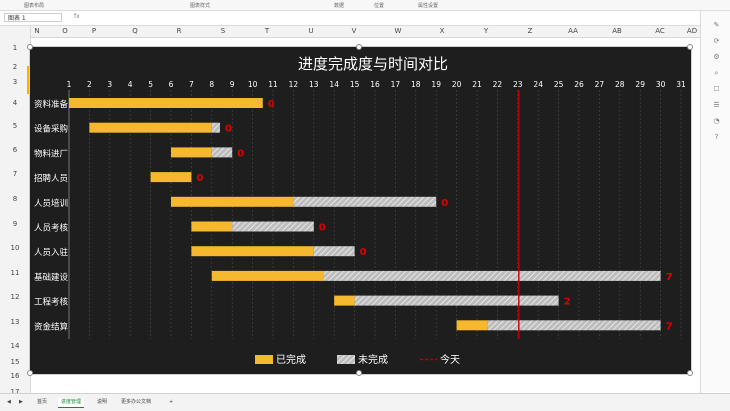  Describe the element at coordinates (15, 346) in the screenshot. I see `row-header-14: 14` at that location.